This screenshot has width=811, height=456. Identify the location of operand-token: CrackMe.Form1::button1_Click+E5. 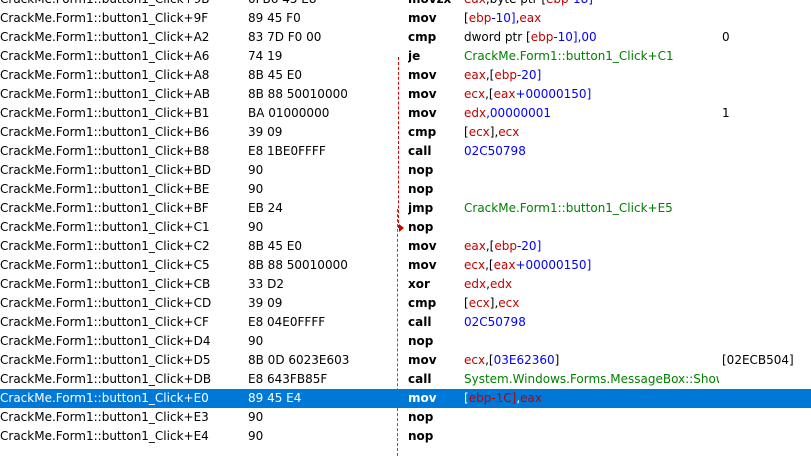
(568, 208).